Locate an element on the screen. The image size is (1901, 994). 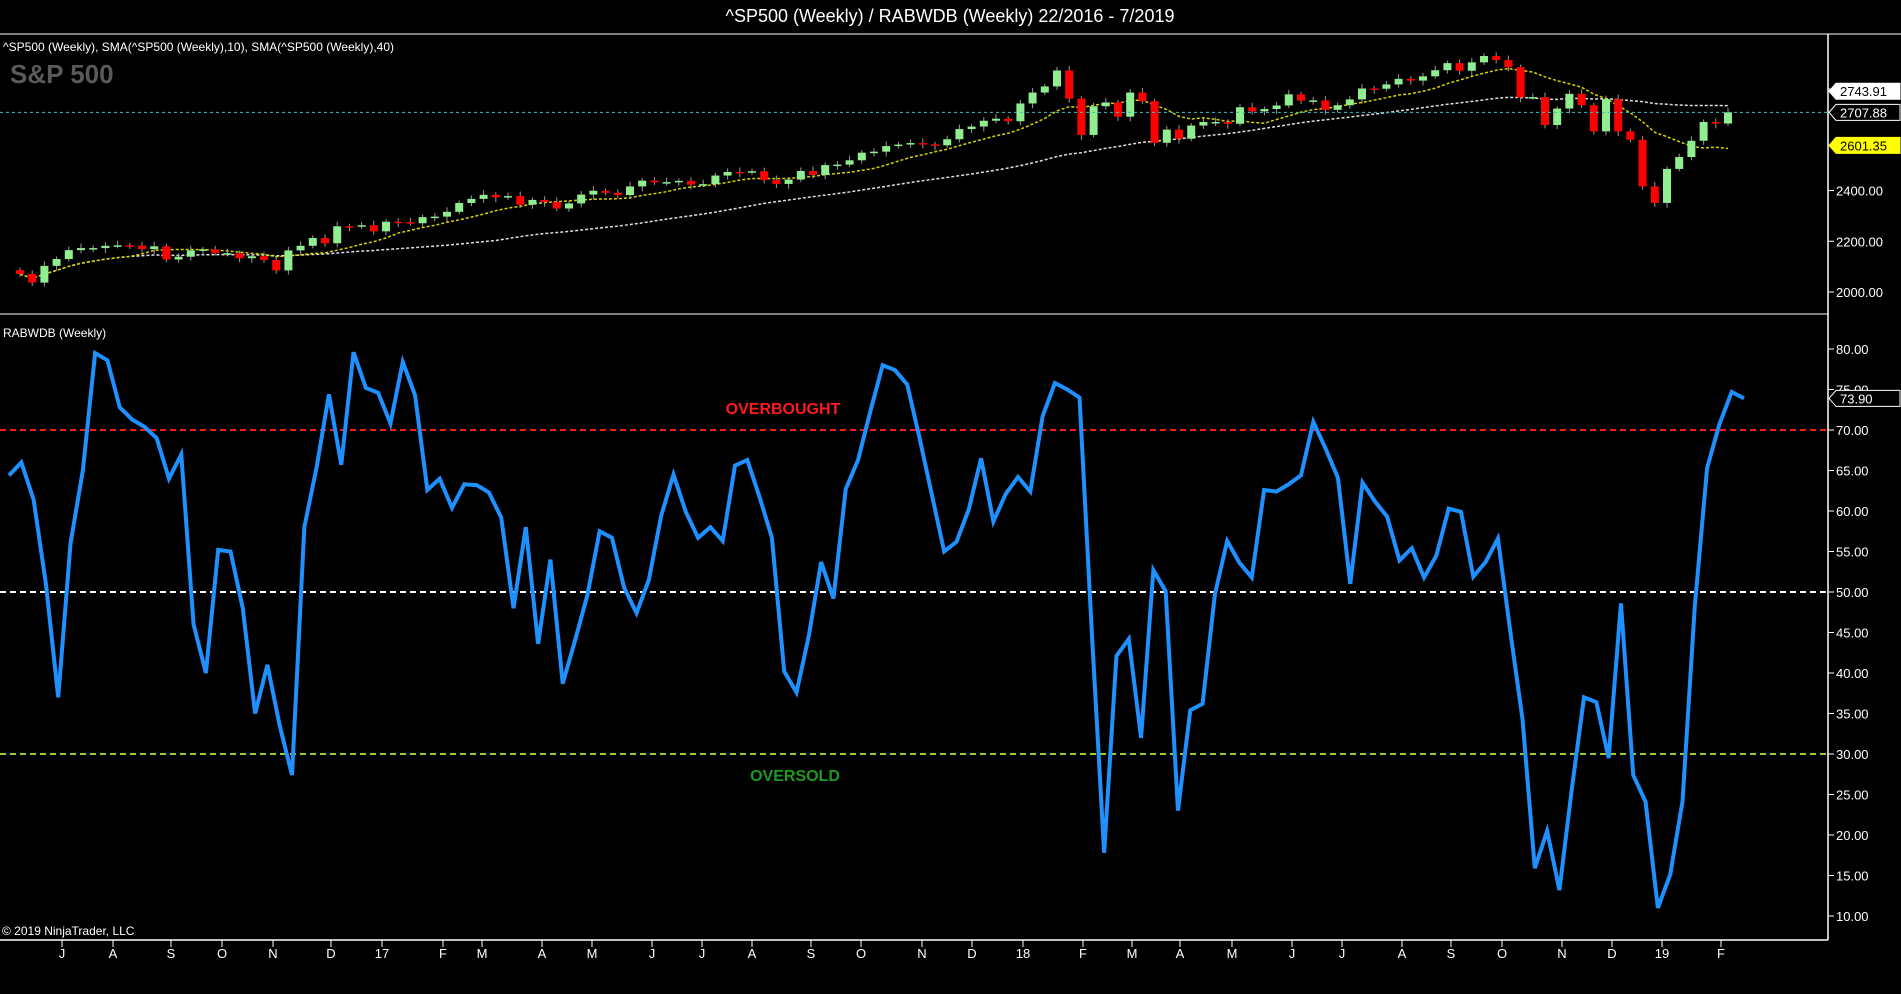
rabwdb-tick-label: 10.00 is located at coordinates (1852, 916).